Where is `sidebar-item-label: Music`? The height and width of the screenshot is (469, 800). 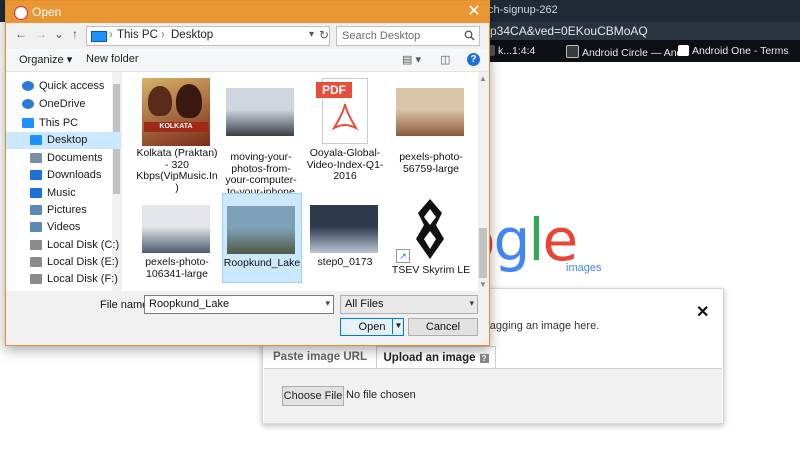 sidebar-item-label: Music is located at coordinates (61, 193).